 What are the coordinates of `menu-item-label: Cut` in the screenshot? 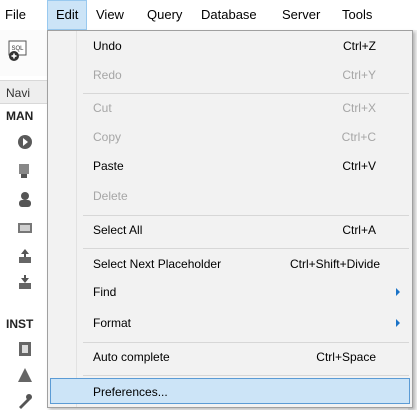 It's located at (102, 108).